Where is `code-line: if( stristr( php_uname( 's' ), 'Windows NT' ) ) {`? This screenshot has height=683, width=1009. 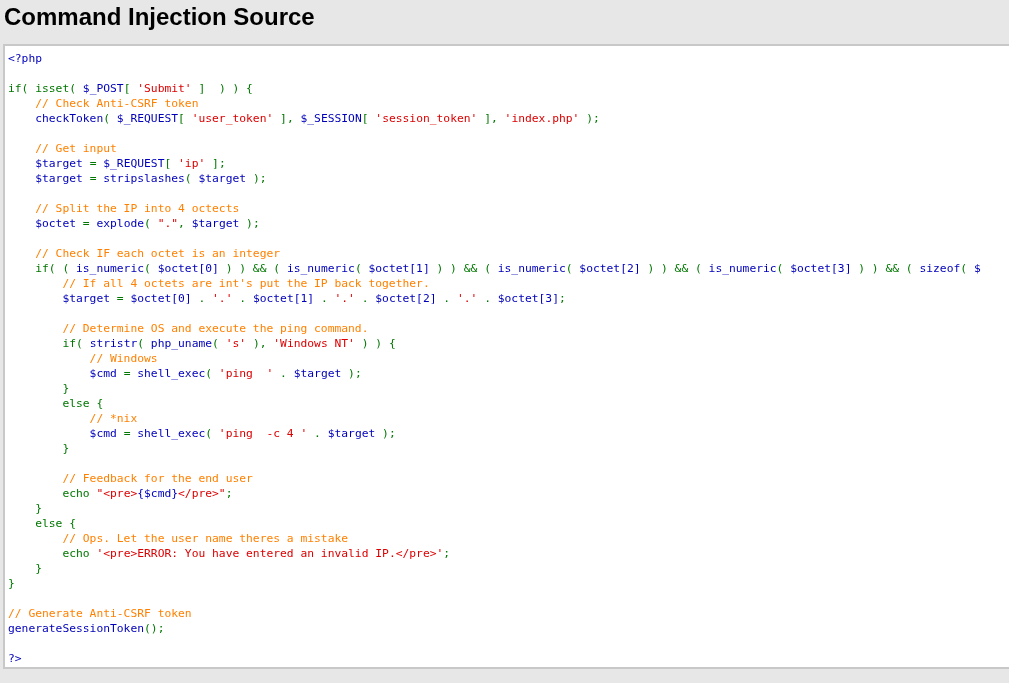 code-line: if( stristr( php_uname( 's' ), 'Windows NT' ) ) { is located at coordinates (229, 343).